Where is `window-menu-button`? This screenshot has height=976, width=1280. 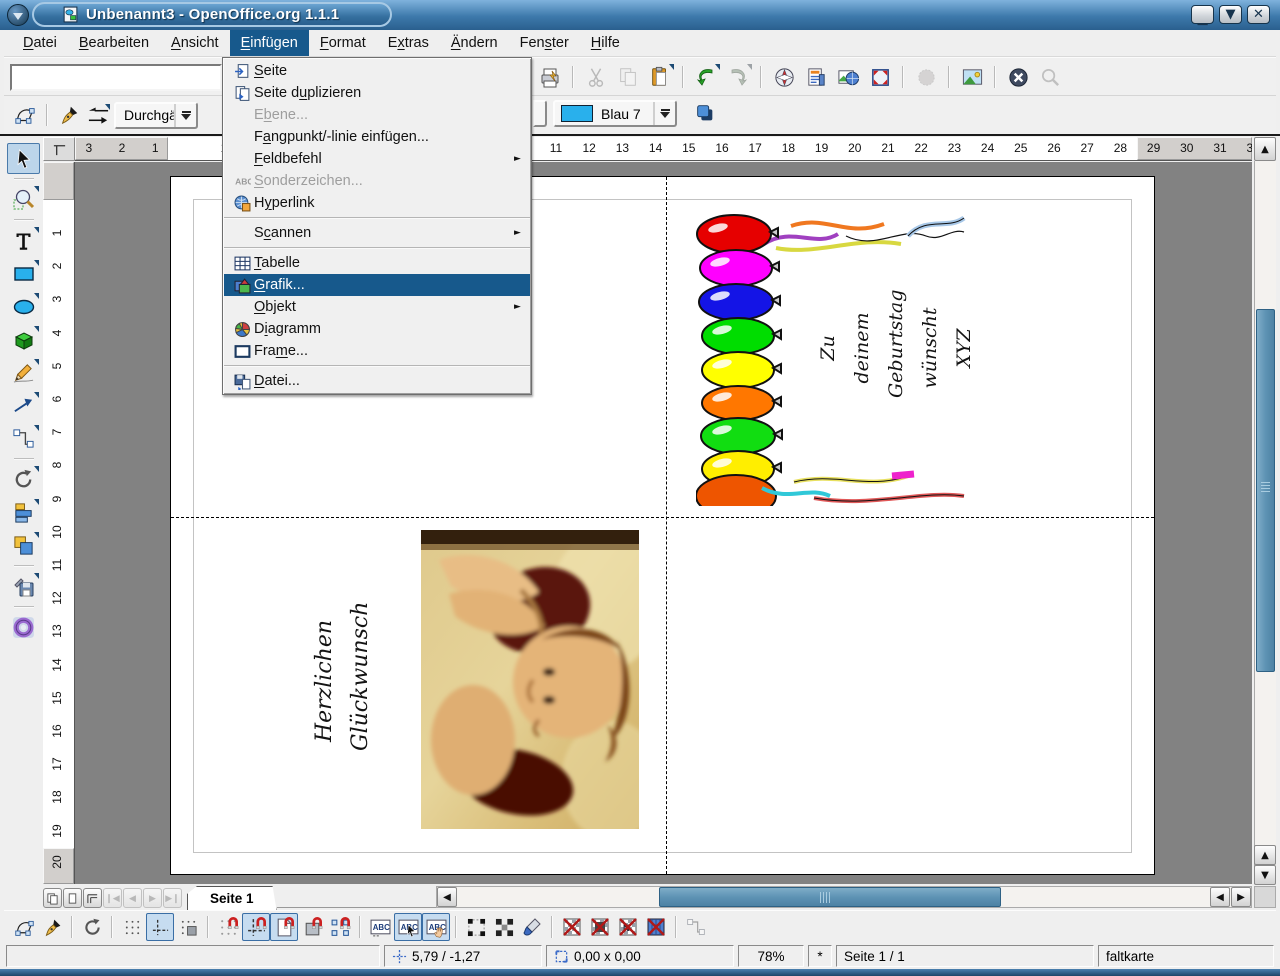
window-menu-button is located at coordinates (18, 15).